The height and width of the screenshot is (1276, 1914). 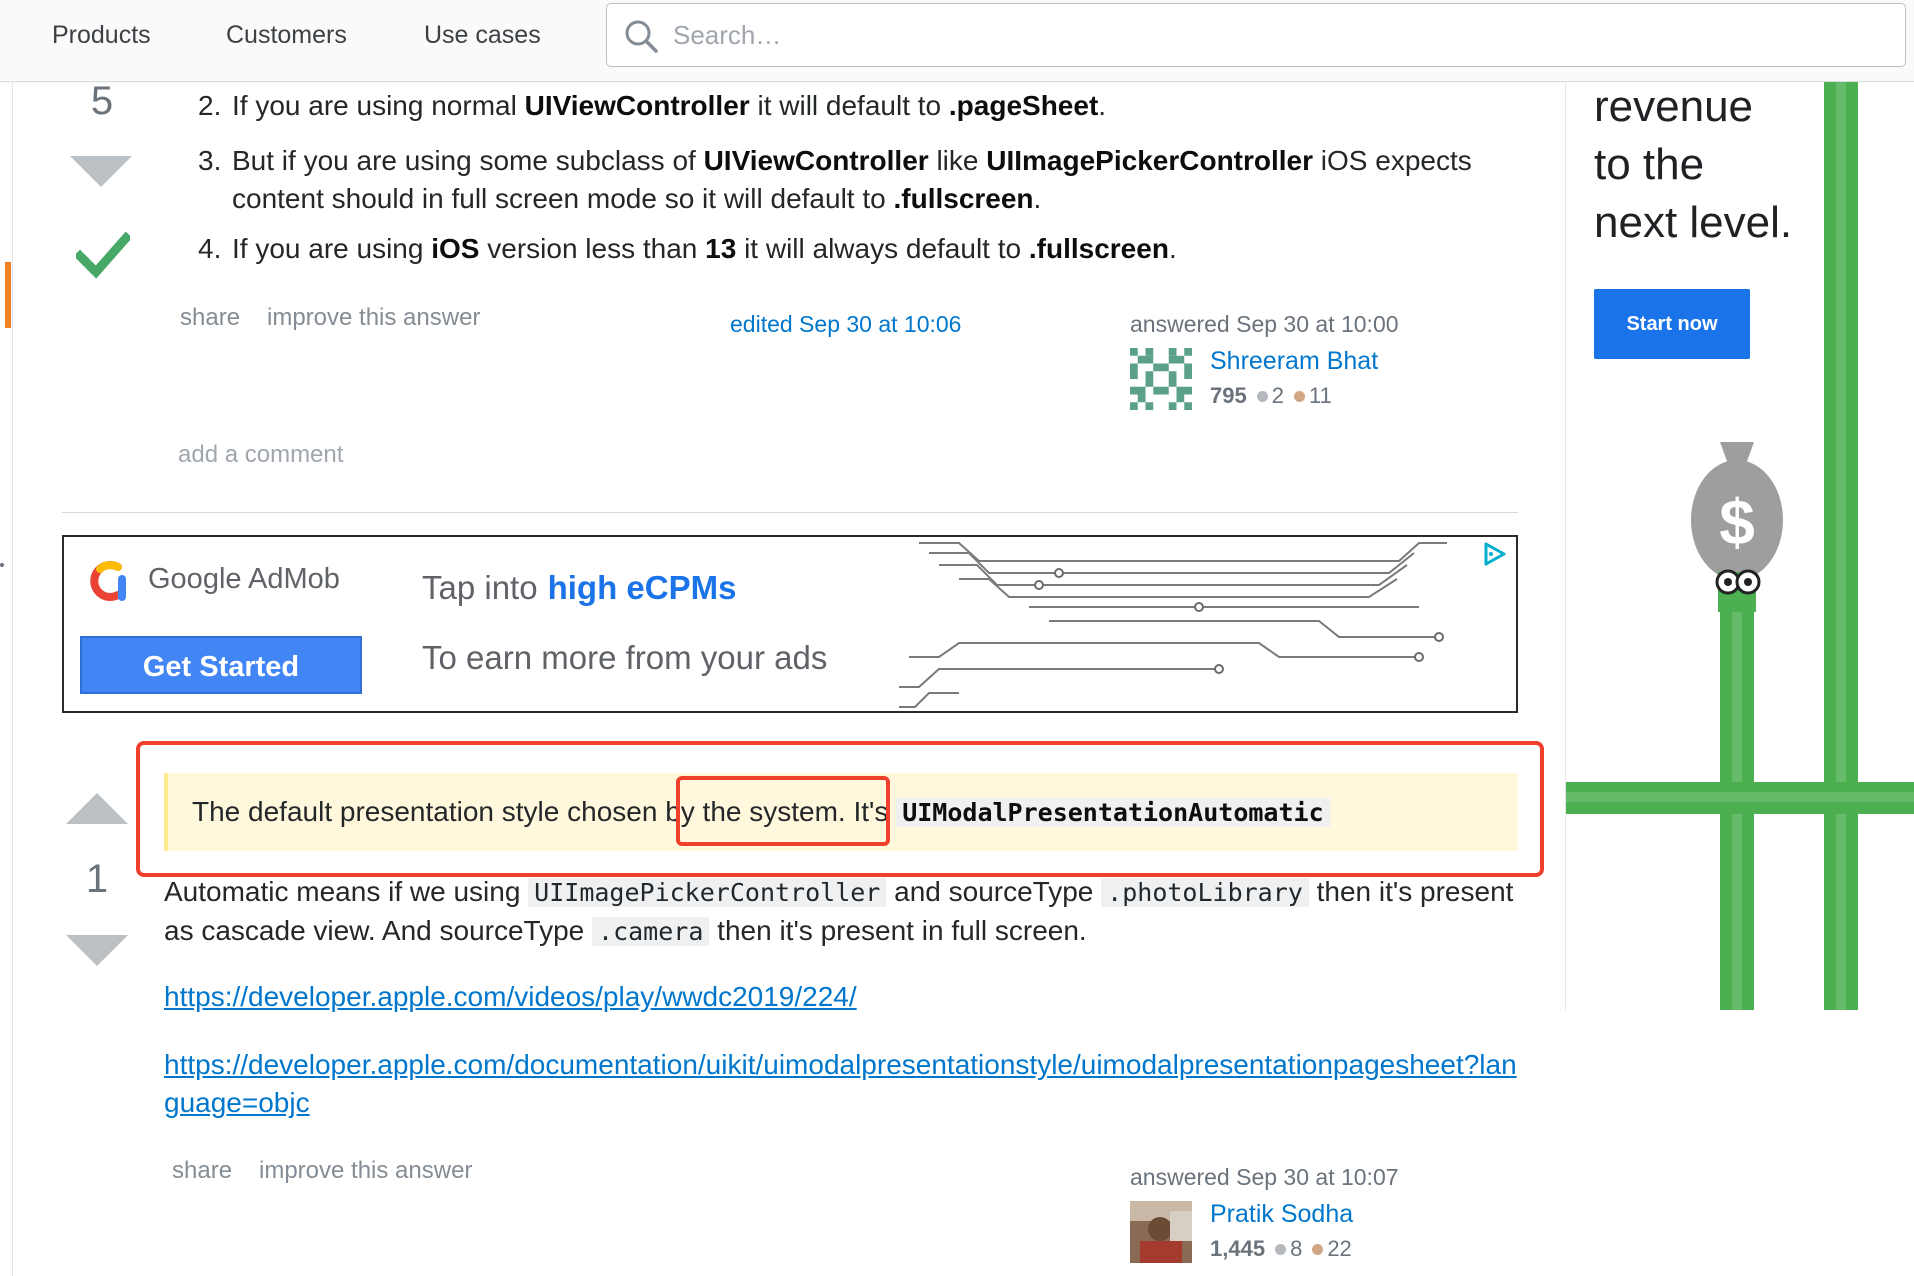 I want to click on list-number: 4., so click(x=210, y=248).